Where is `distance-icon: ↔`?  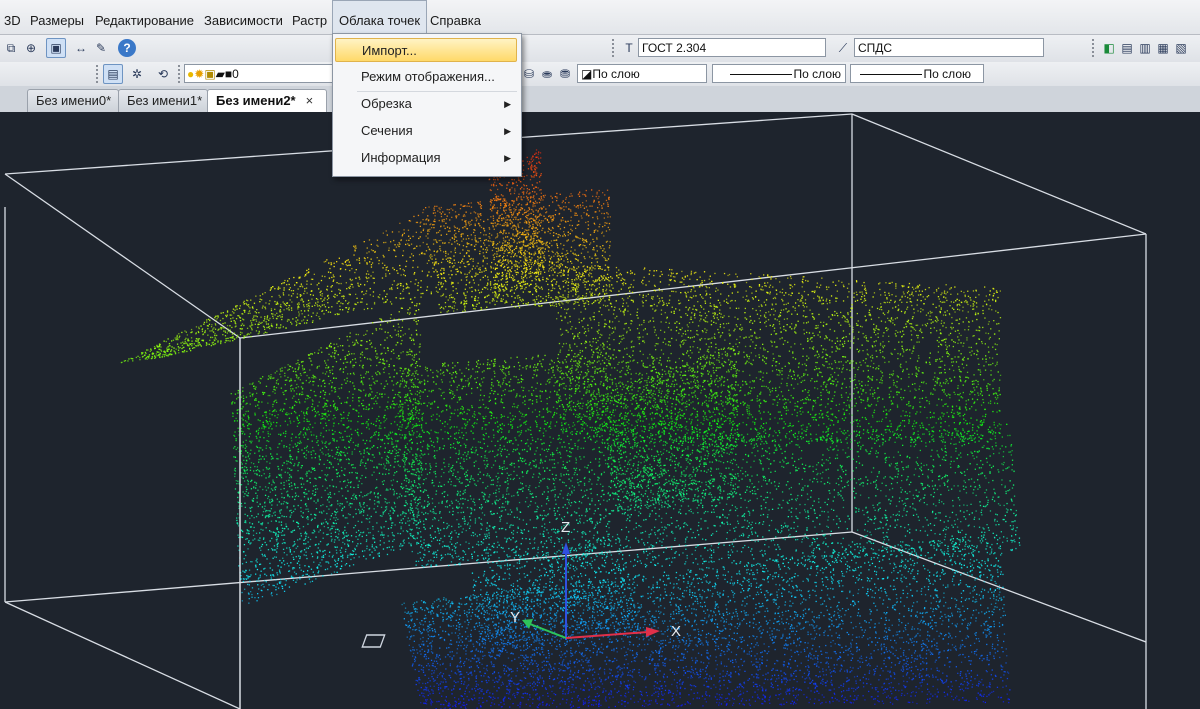 distance-icon: ↔ is located at coordinates (81, 48).